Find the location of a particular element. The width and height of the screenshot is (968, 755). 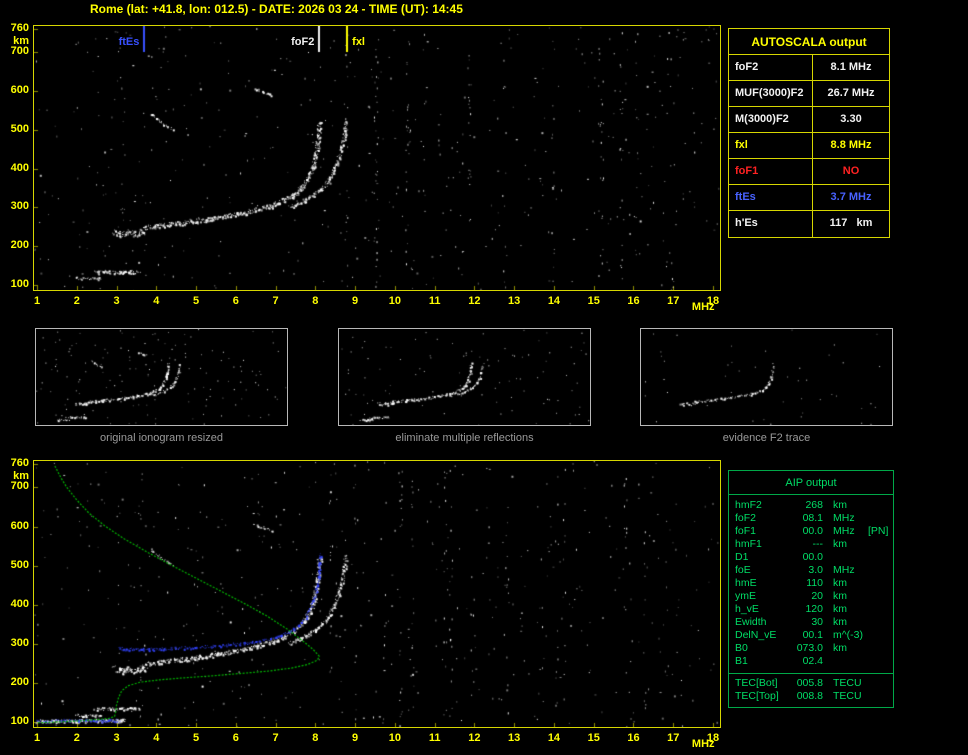

aip-row-note: [PN] is located at coordinates (878, 531).